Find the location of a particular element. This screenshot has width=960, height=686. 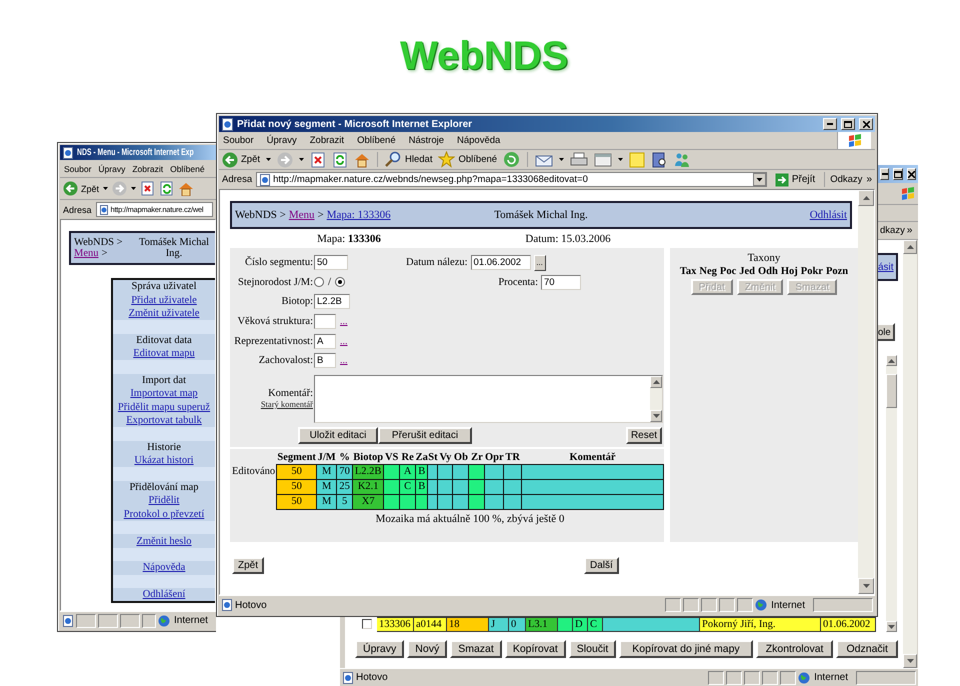

text-field: L2.2B is located at coordinates (332, 302).